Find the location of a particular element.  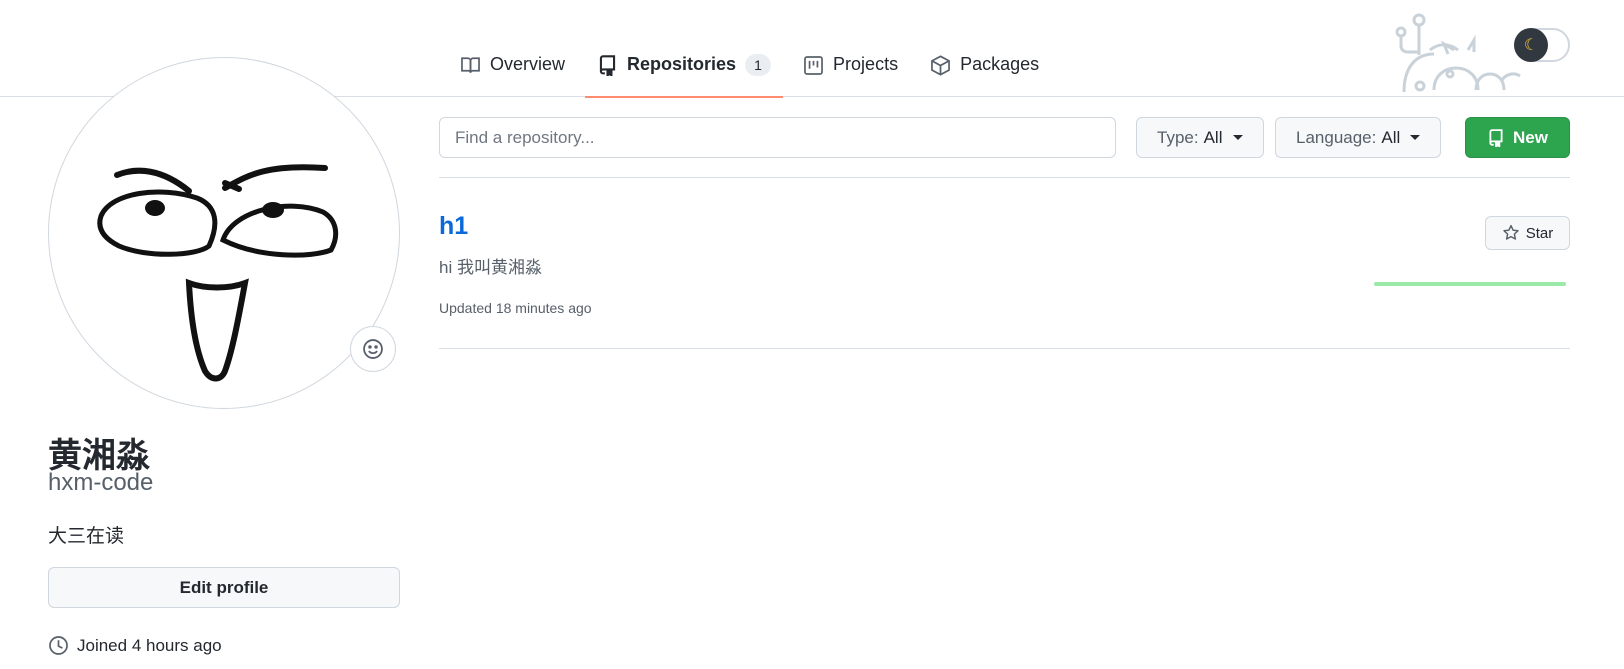

star-icon is located at coordinates (1511, 232).